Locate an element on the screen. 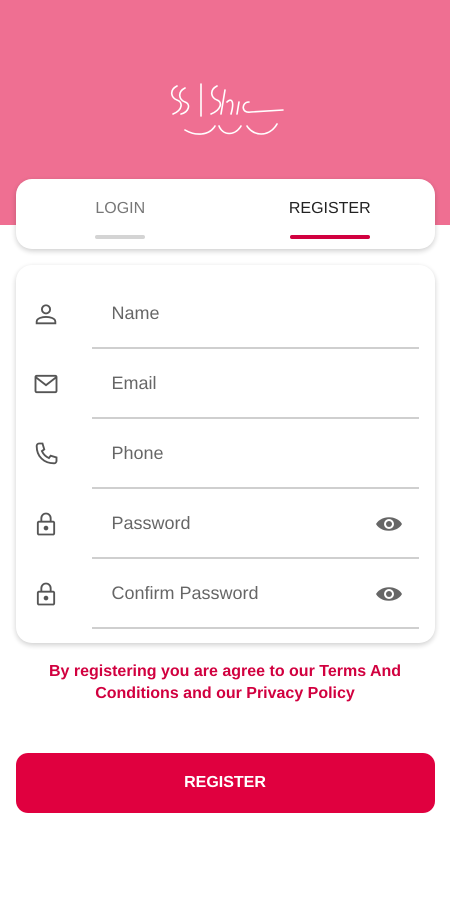  terms-text: By registering you are agree to our Terms And Conditions and our Privacy Policy is located at coordinates (225, 683).